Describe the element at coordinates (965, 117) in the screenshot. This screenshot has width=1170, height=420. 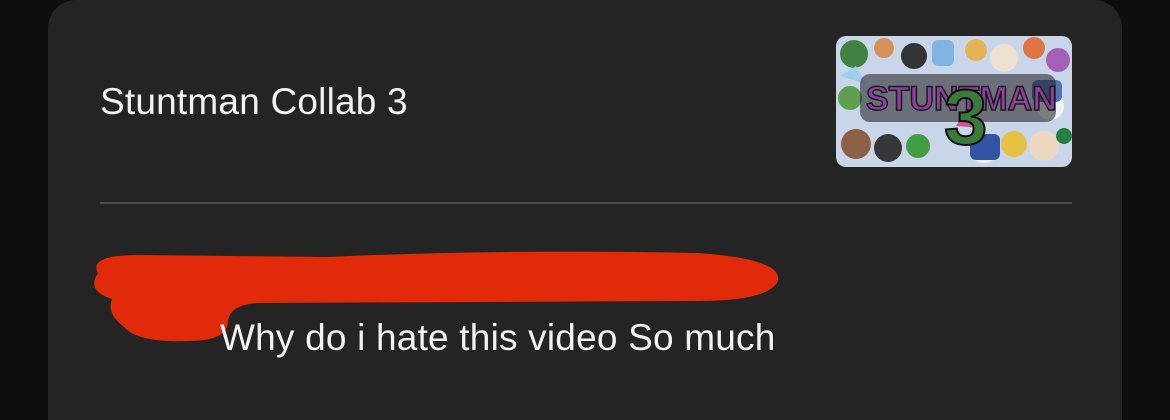
I see `thumbnail-number-text: 3` at that location.